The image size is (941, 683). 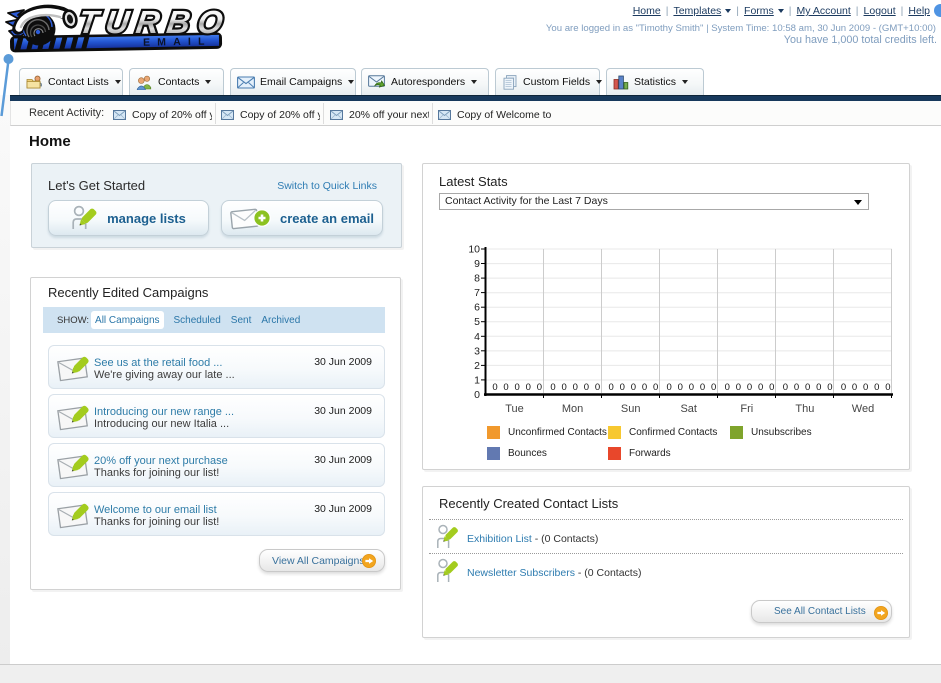 I want to click on svg-text: 8, so click(x=477, y=279).